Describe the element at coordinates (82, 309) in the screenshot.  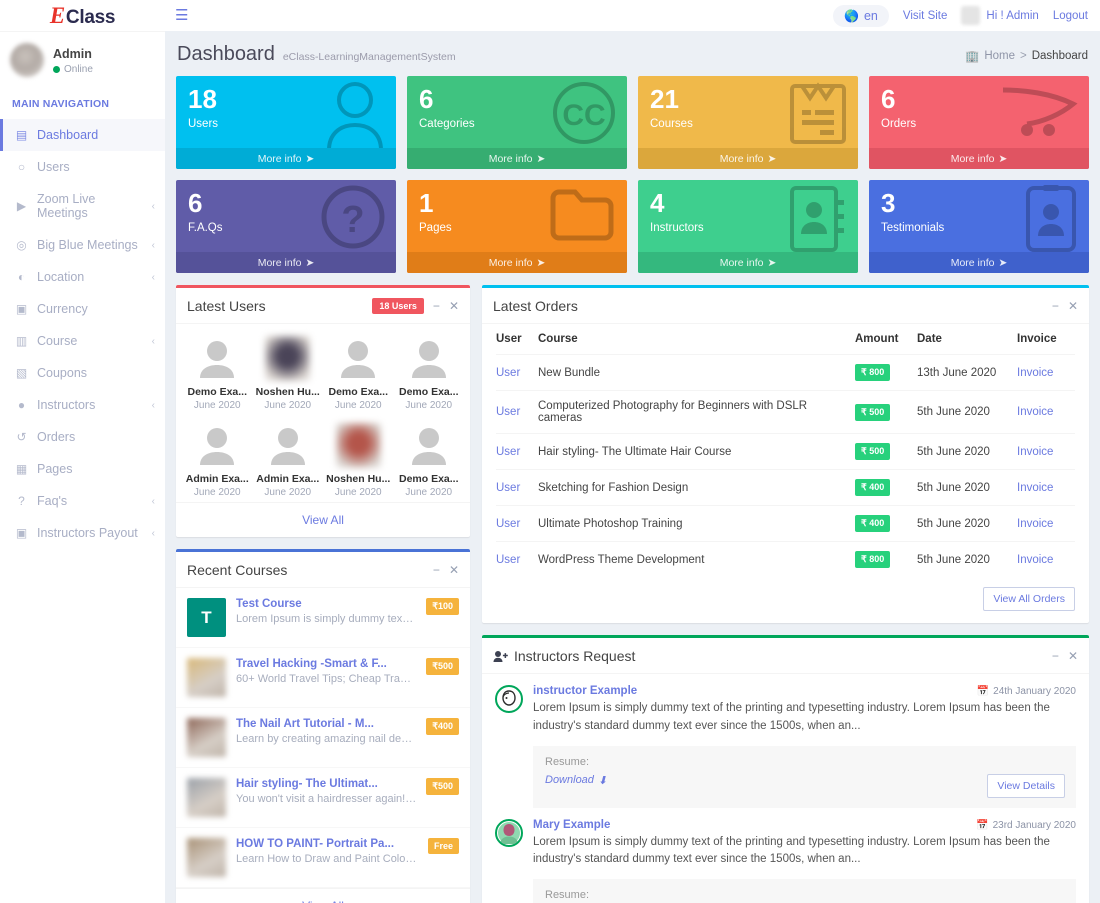
I see `sidebar-item-currency: ▣ Currency` at that location.